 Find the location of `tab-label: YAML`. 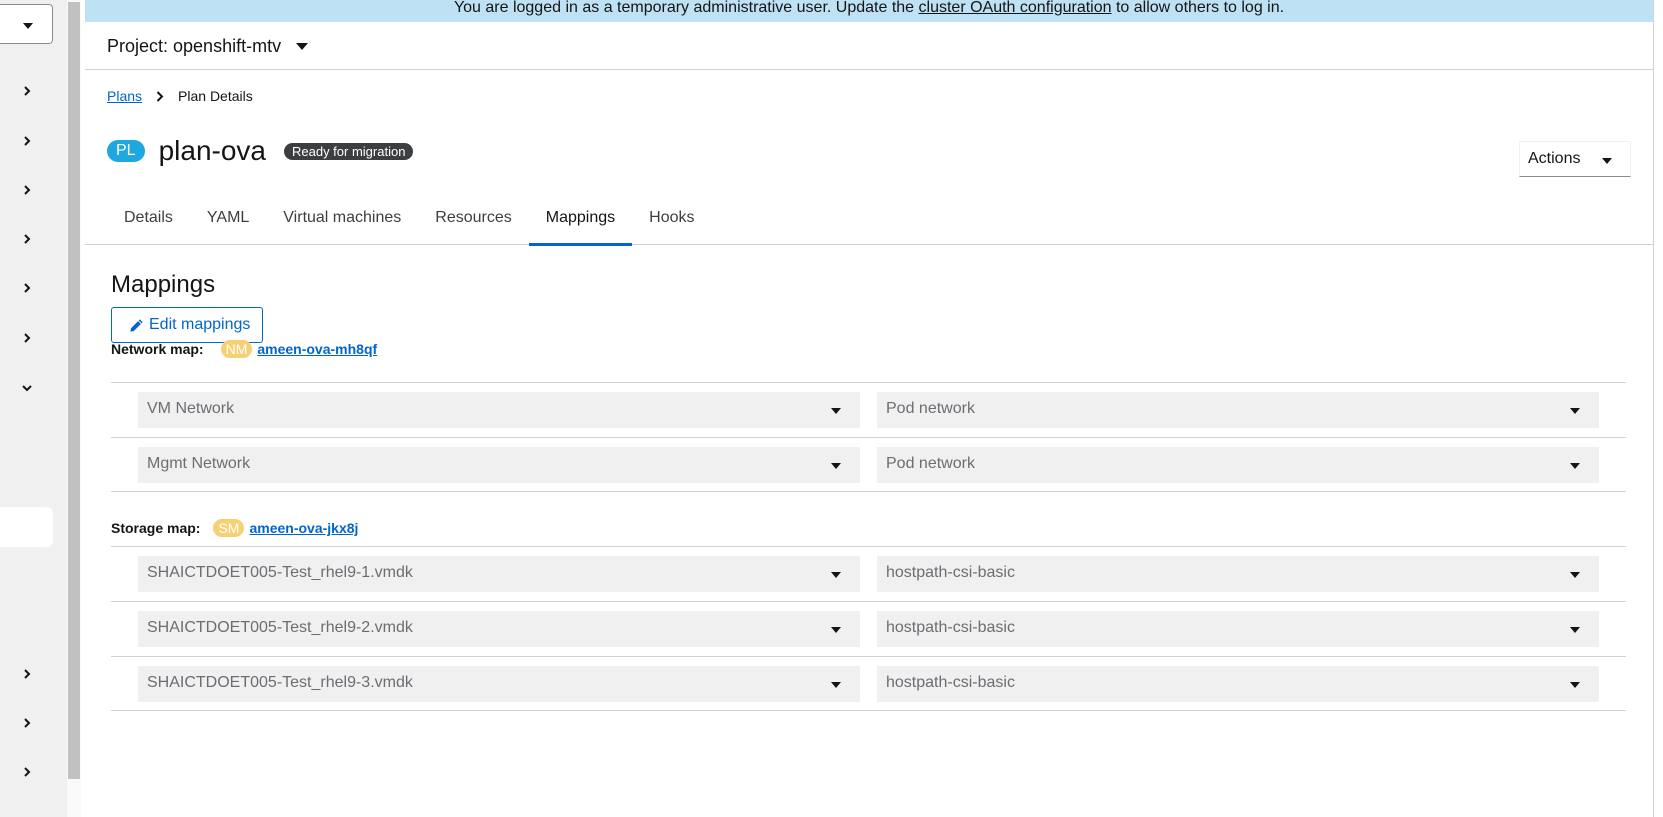

tab-label: YAML is located at coordinates (228, 217).